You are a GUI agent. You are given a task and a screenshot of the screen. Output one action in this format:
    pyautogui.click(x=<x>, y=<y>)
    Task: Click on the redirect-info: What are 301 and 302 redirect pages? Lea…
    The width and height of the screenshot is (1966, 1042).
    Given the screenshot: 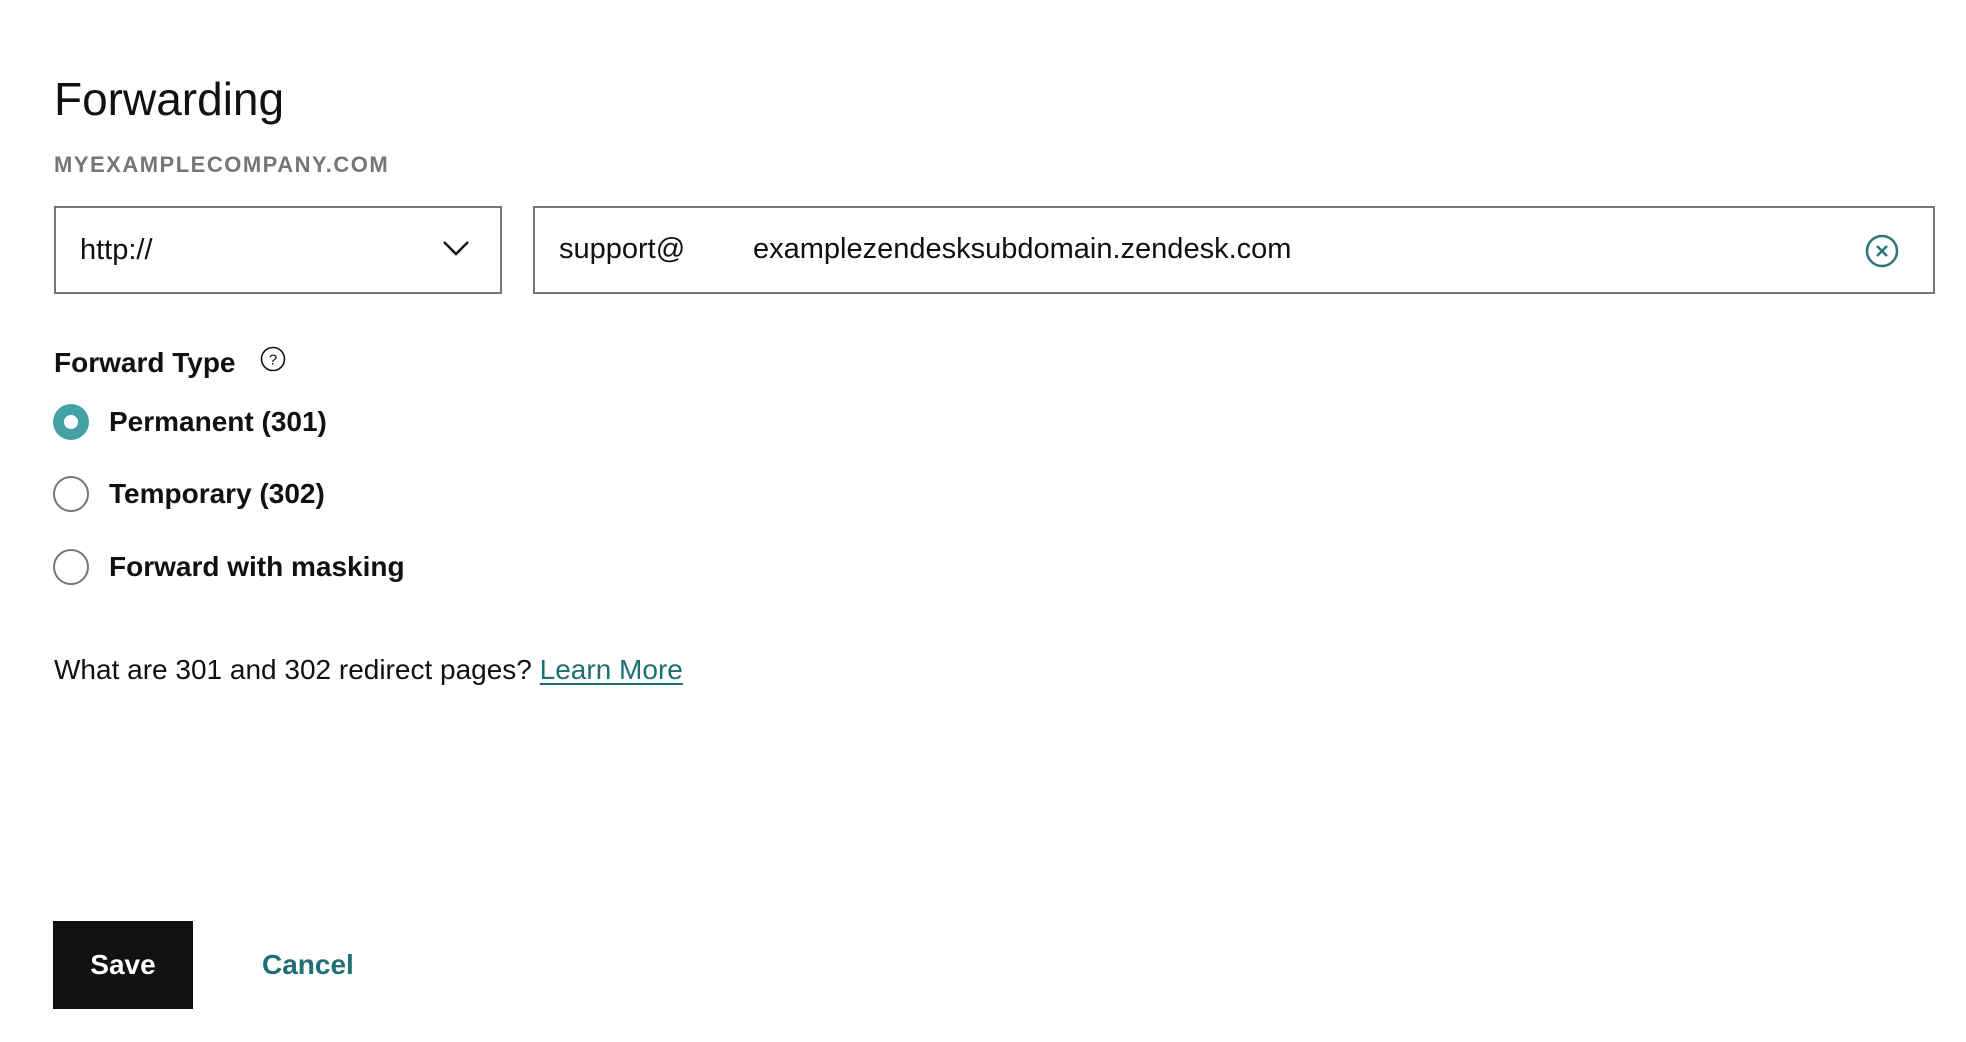 What is the action you would take?
    pyautogui.click(x=368, y=670)
    